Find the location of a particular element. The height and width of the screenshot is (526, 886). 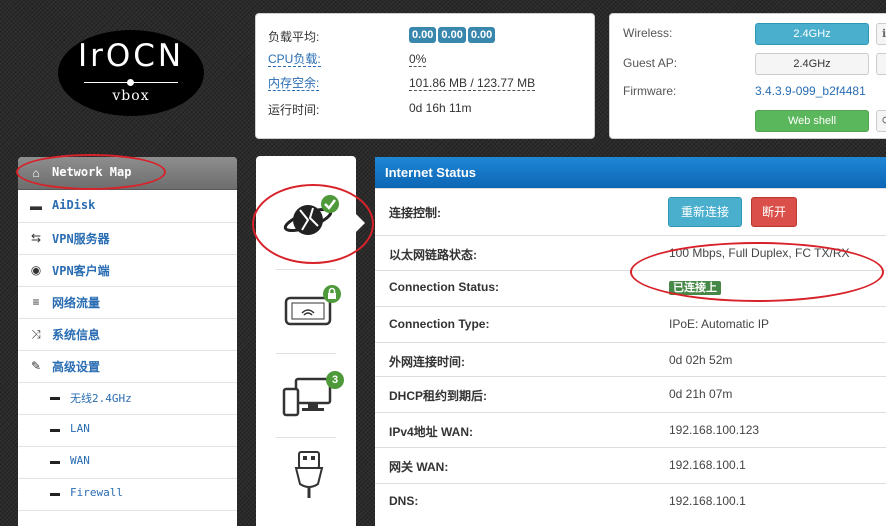

row-key: Connection Status: is located at coordinates (444, 287).